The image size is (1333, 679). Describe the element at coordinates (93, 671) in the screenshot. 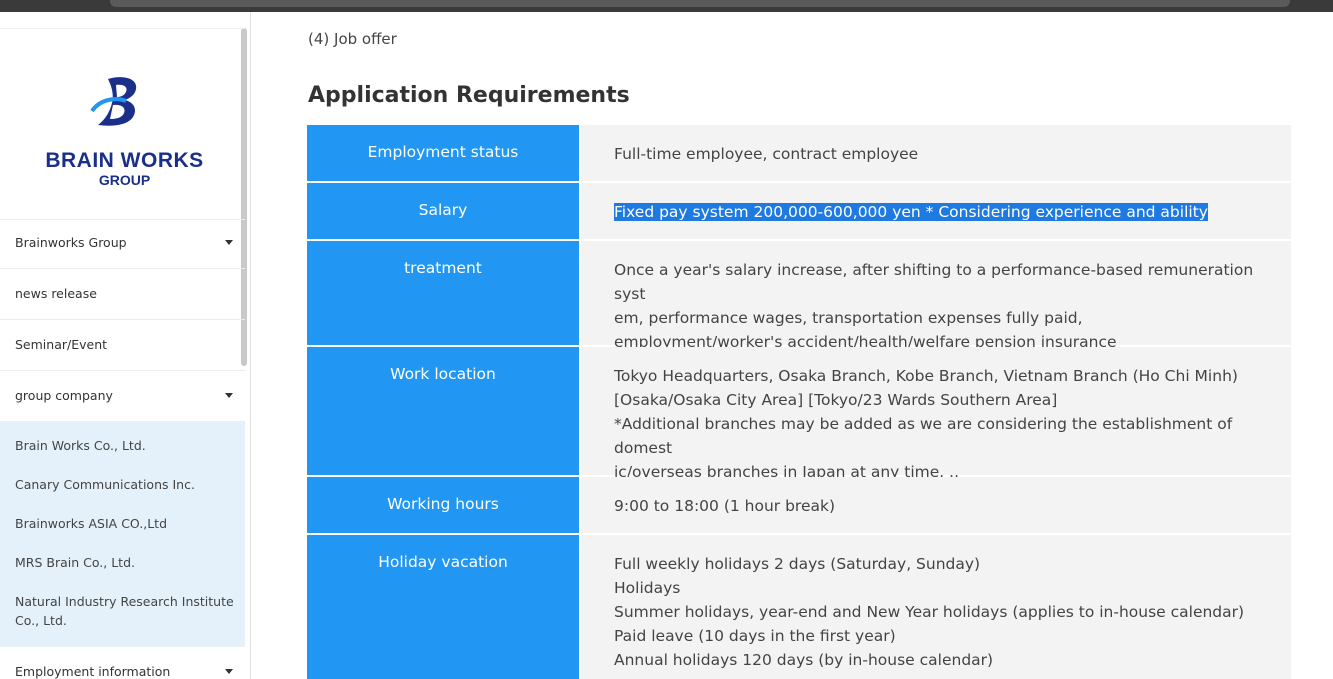

I see `sidebar-item-label: Employment information` at that location.